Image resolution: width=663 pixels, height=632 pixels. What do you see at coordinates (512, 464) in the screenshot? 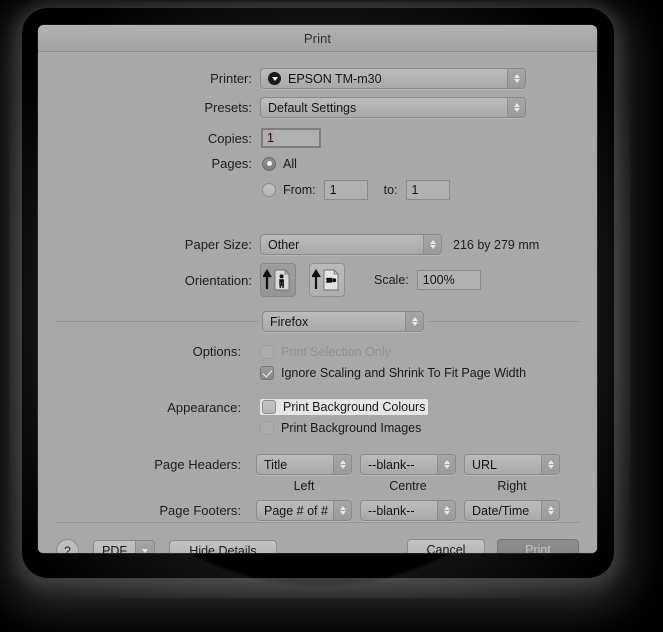
I see `page-header-right-select: URL` at bounding box center [512, 464].